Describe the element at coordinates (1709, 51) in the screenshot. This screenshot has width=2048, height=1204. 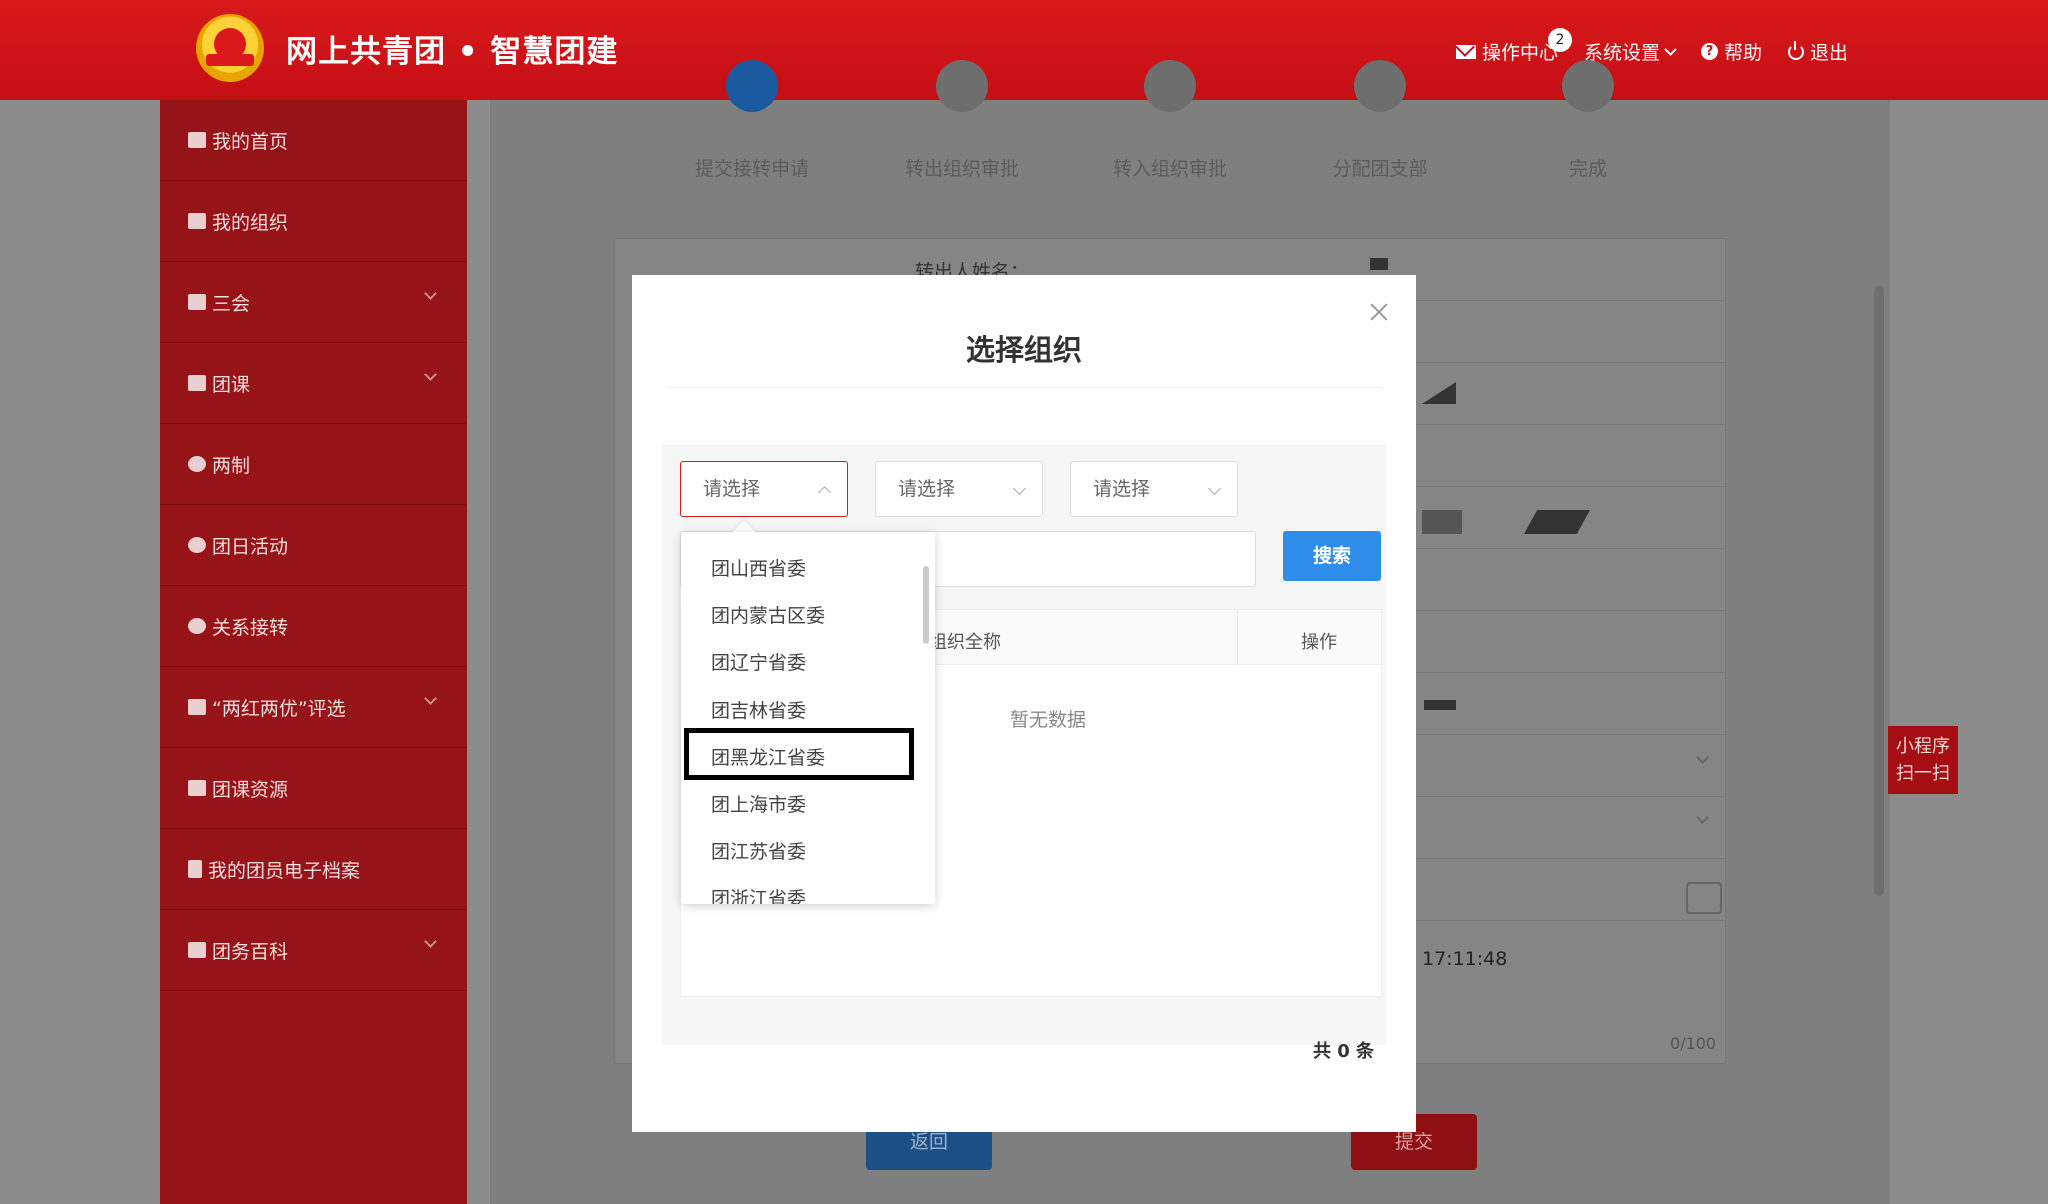
I see `help-icon: ?` at that location.